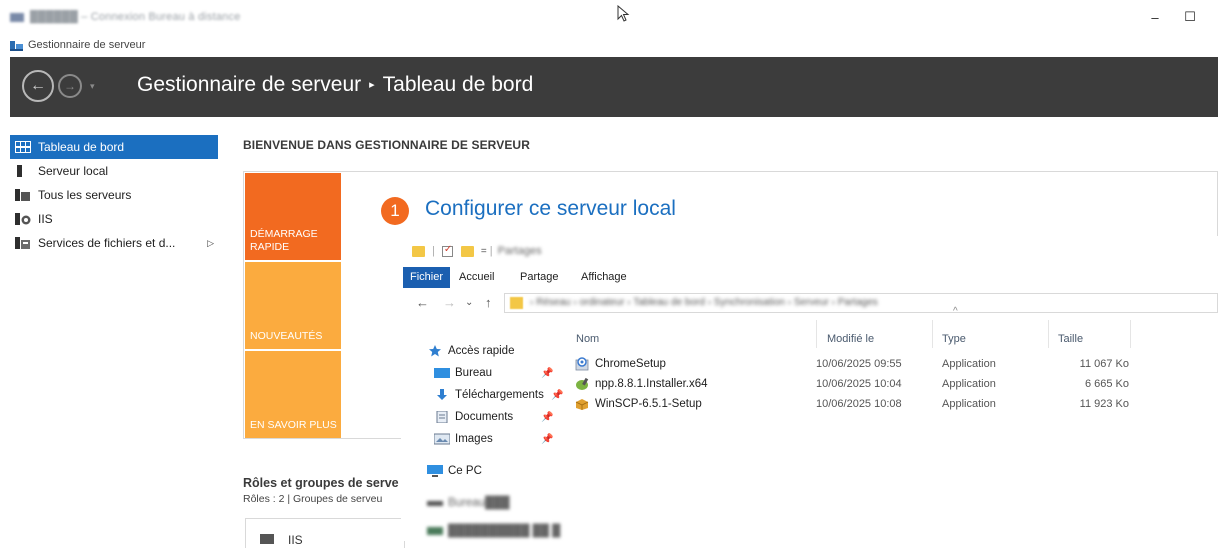 This screenshot has width=1218, height=548. I want to click on history-dropdown-icon: ▾, so click(92, 86).